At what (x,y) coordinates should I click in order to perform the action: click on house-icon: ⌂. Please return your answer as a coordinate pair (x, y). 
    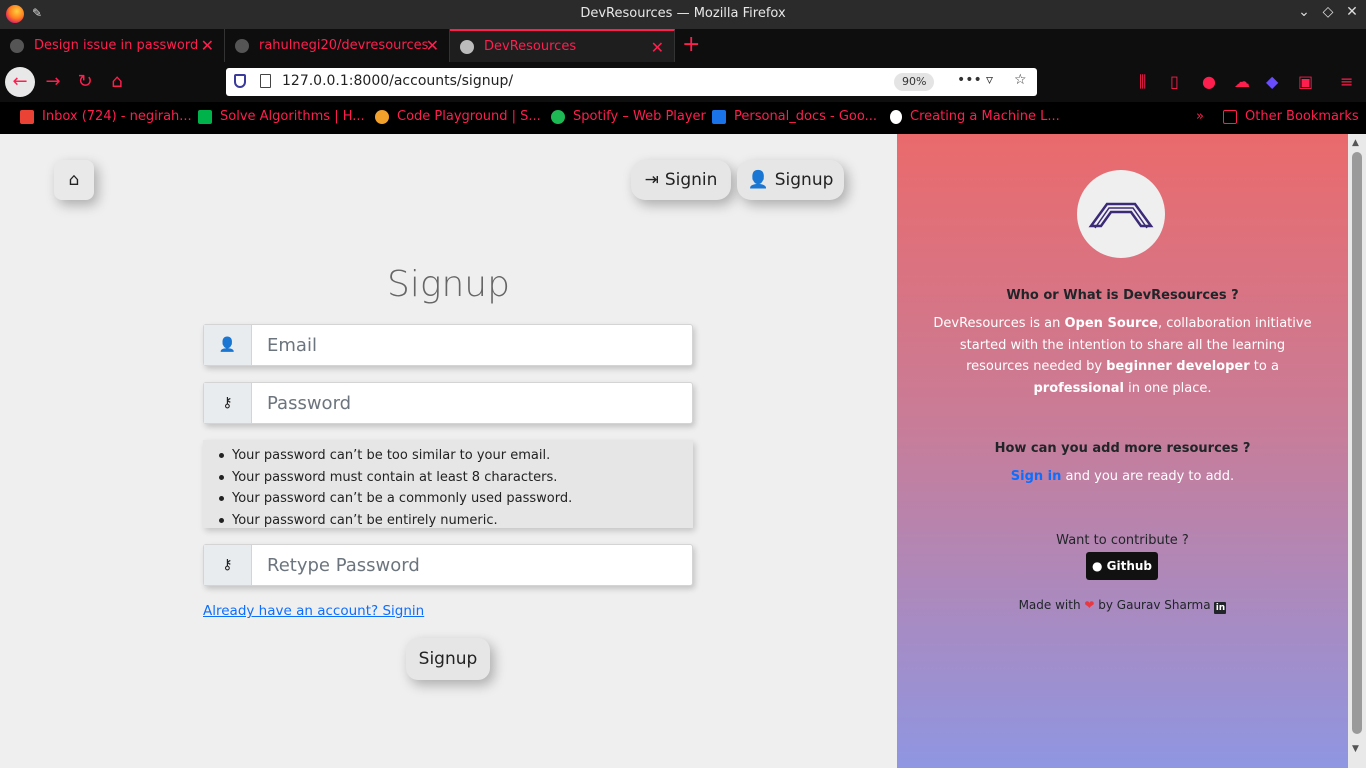
    Looking at the image, I should click on (74, 180).